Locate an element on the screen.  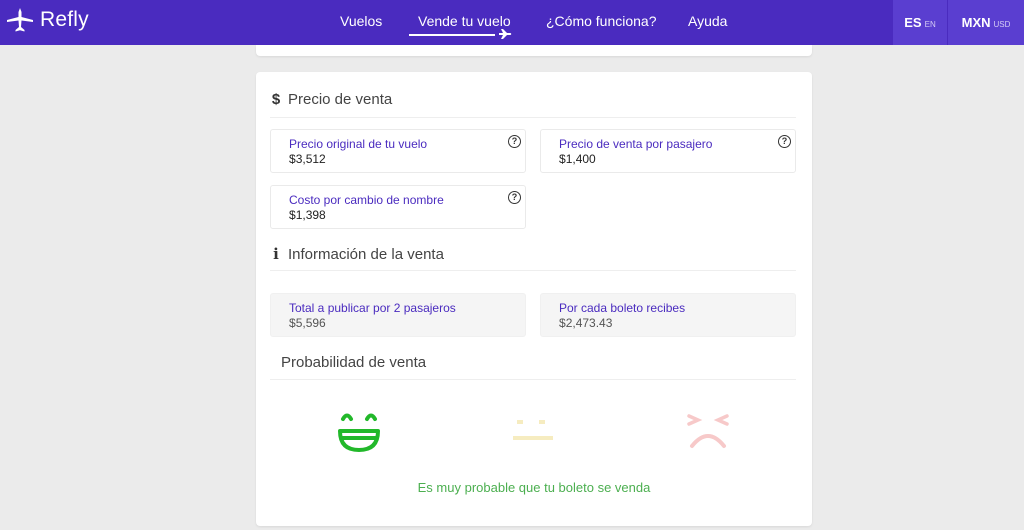
field-value: $1,400 is located at coordinates (577, 159).